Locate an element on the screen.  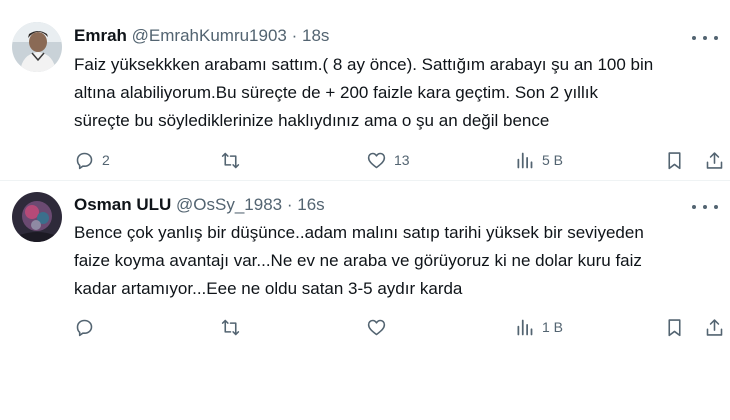
tweet-actions: 2 13 5 B is located at coordinates (399, 160).